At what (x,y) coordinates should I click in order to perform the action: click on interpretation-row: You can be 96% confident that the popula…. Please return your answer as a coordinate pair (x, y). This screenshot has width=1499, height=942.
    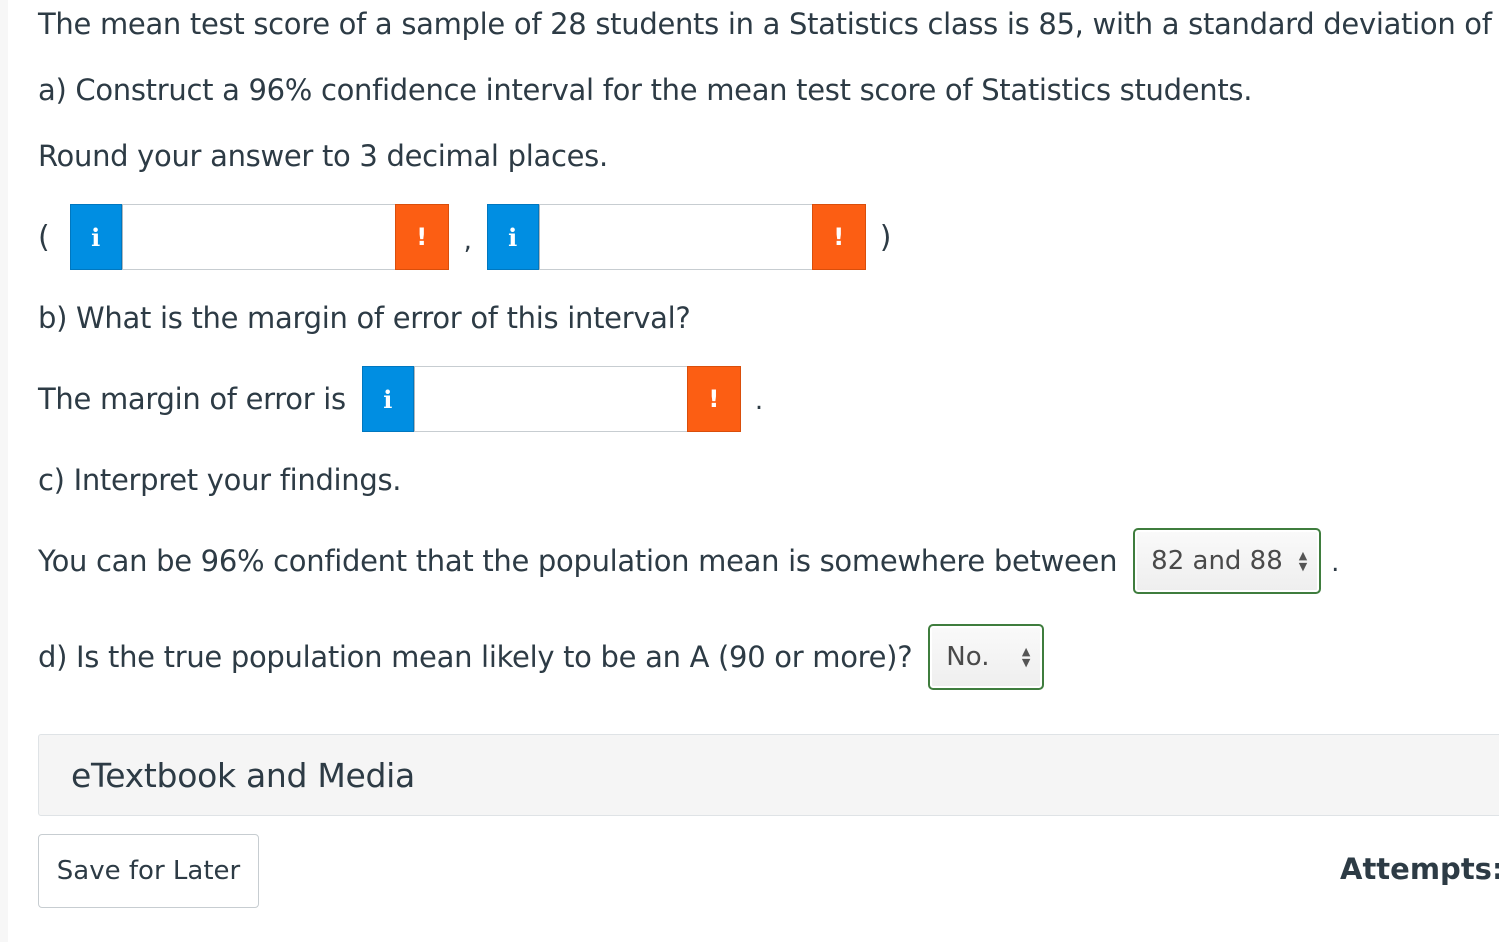
    Looking at the image, I should click on (688, 561).